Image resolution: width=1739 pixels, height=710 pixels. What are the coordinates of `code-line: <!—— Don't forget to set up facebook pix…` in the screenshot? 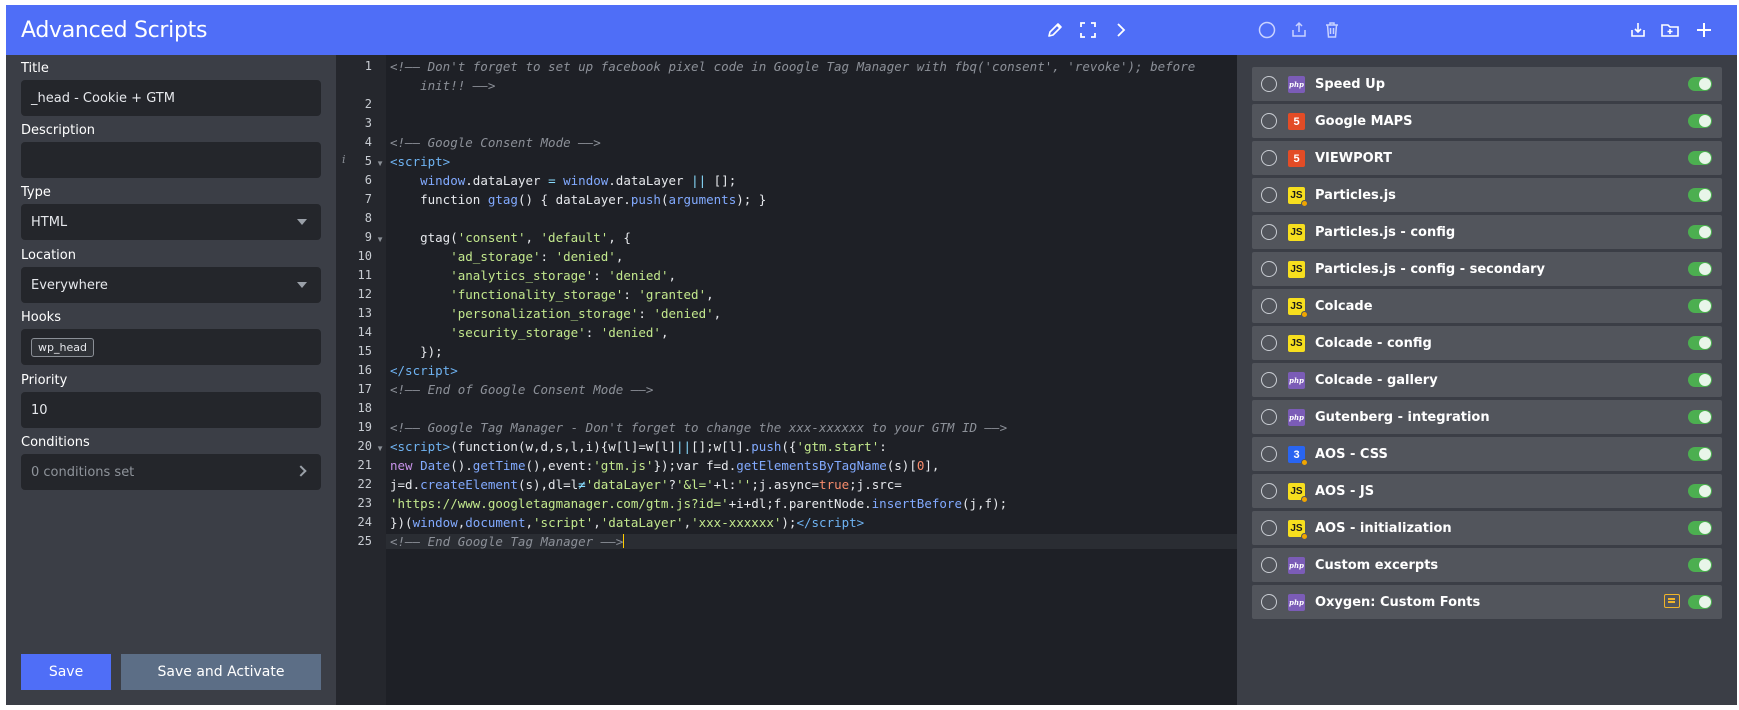 It's located at (792, 66).